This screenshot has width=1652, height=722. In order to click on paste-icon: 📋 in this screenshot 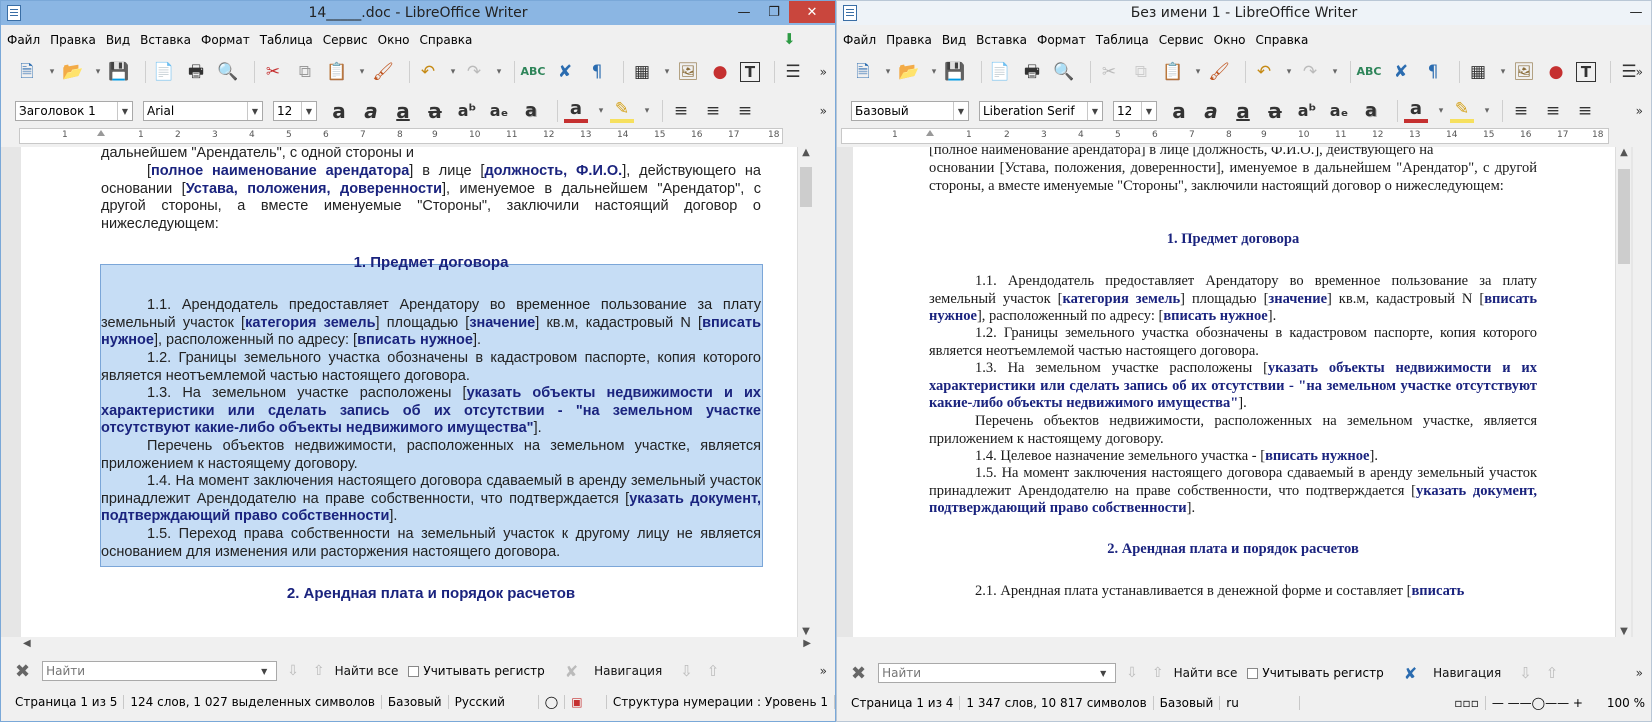, I will do `click(1173, 72)`.